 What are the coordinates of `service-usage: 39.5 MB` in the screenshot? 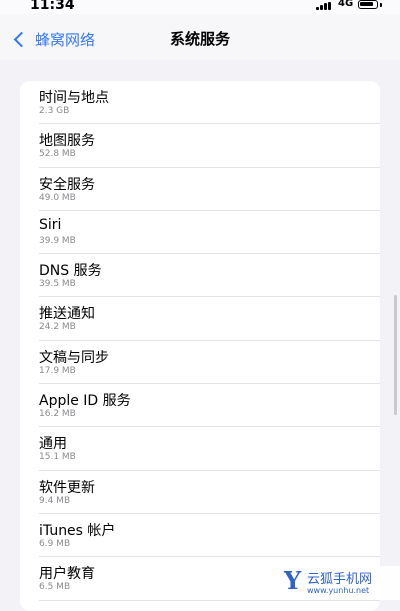 It's located at (57, 284).